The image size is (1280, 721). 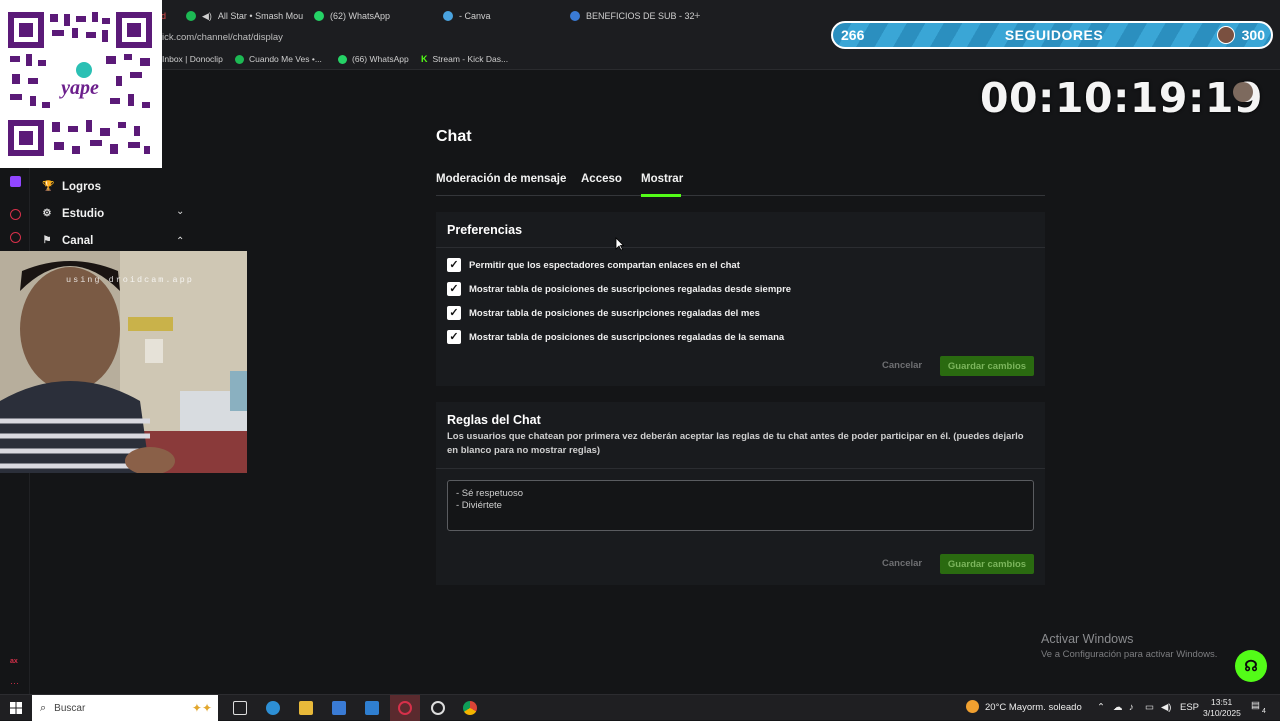 What do you see at coordinates (16, 708) in the screenshot?
I see `windows-start-icon` at bounding box center [16, 708].